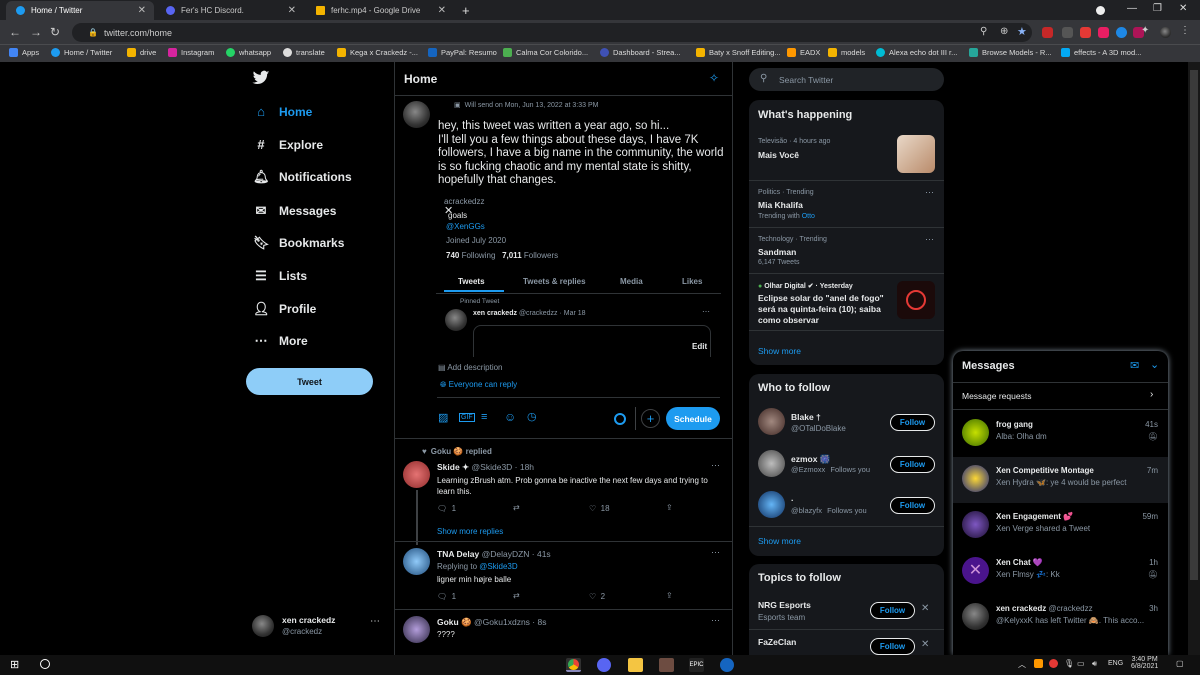 This screenshot has height=675, width=1200. Describe the element at coordinates (288, 144) in the screenshot. I see `nav-explore: # Explore` at that location.